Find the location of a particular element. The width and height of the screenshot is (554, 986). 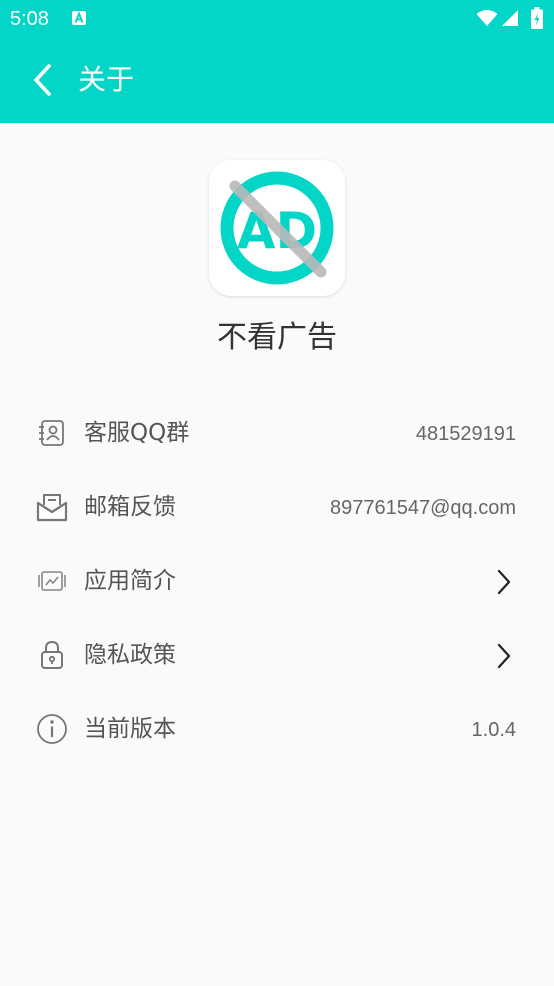

app-intro-icon is located at coordinates (52, 581).